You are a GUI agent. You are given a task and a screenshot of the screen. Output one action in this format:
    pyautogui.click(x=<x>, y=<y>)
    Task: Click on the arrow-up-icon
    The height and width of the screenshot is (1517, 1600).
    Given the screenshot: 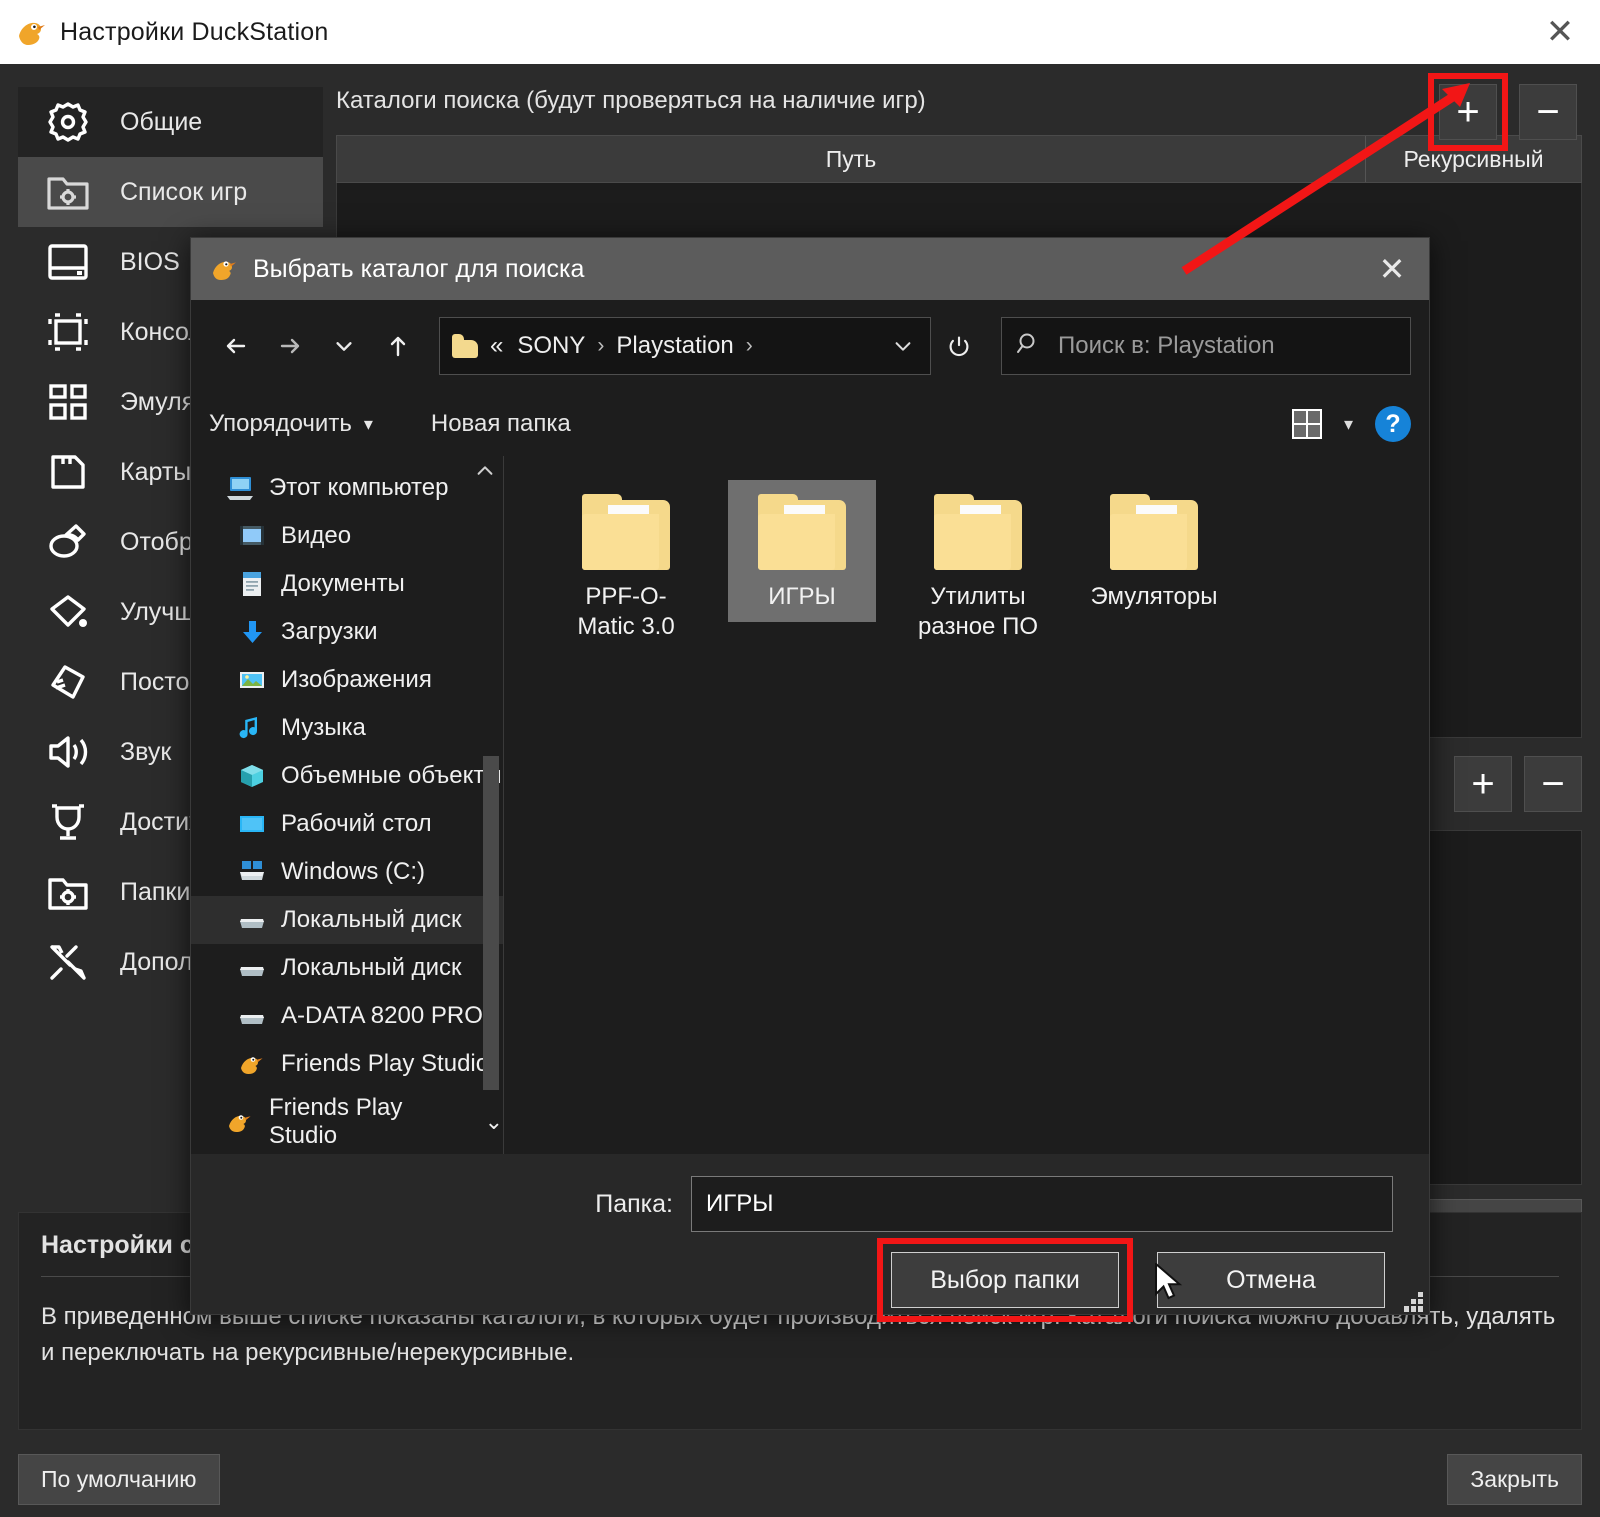 What is the action you would take?
    pyautogui.click(x=398, y=346)
    